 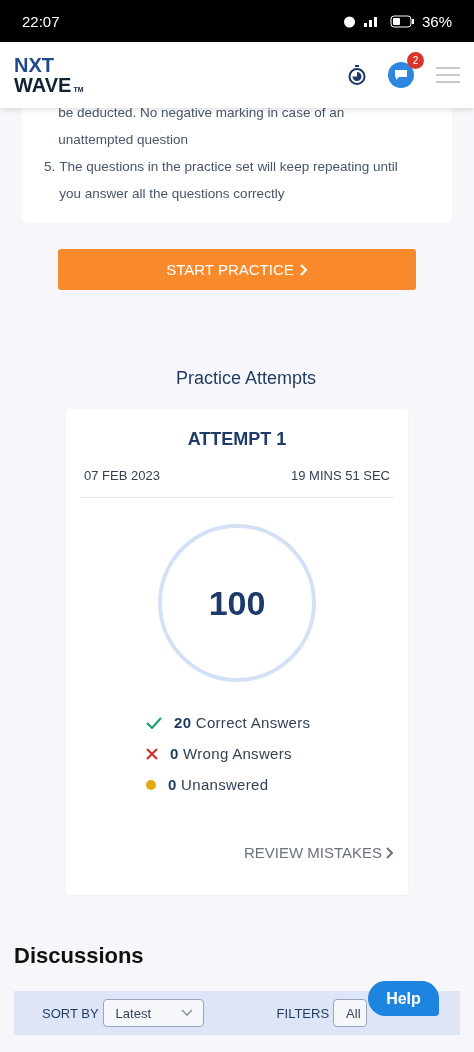 I want to click on score-ring: 100, so click(x=237, y=603).